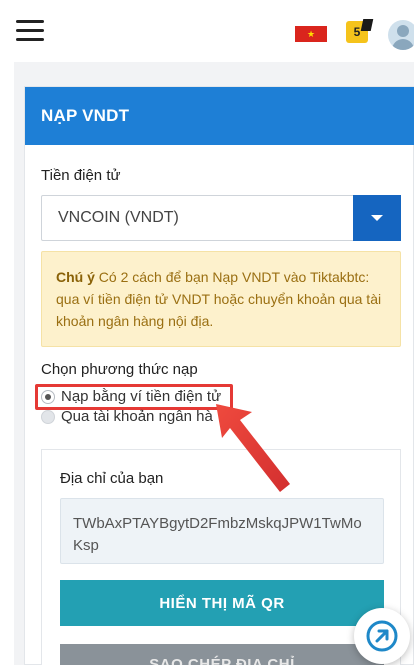  I want to click on show-qr-button: HIỂN THỊ MÃ QR, so click(222, 603).